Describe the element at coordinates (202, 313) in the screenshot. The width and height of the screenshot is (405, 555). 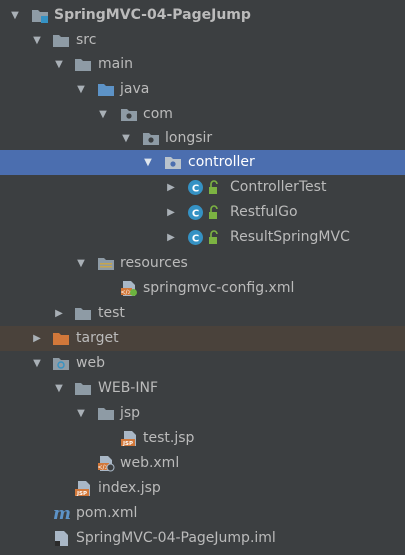
I see `tree-item-test: ▶ test` at that location.